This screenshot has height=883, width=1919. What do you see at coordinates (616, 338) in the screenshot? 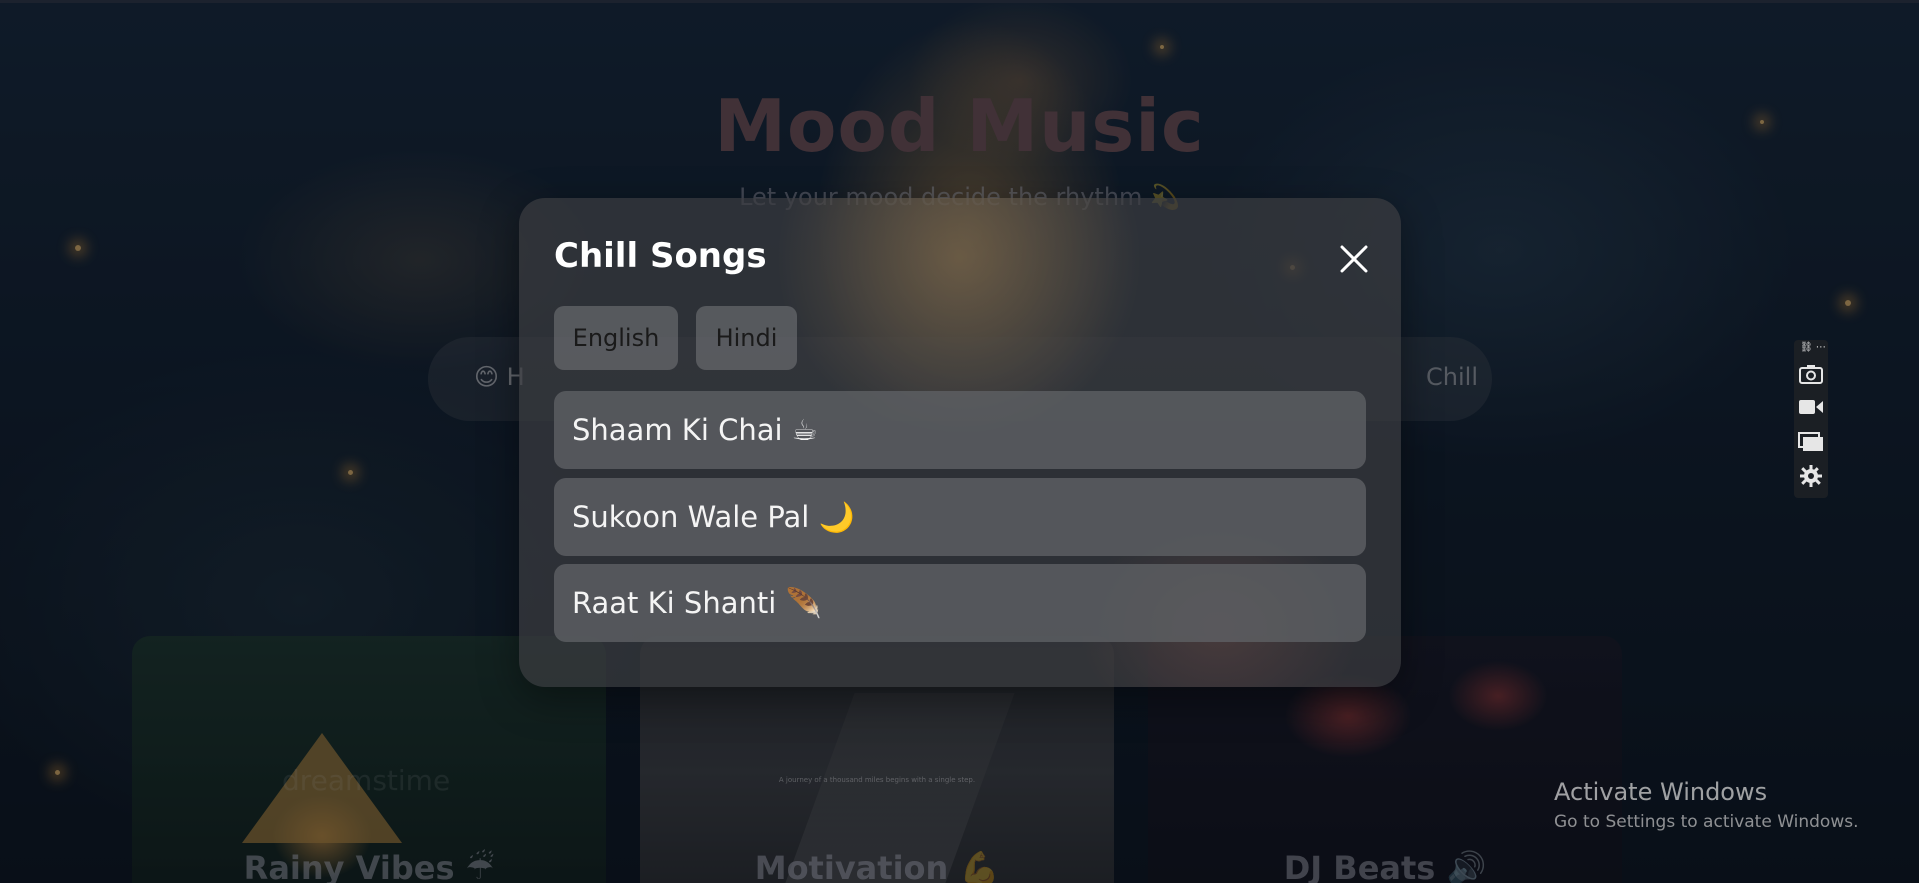
I see `english-filter-button: English` at bounding box center [616, 338].